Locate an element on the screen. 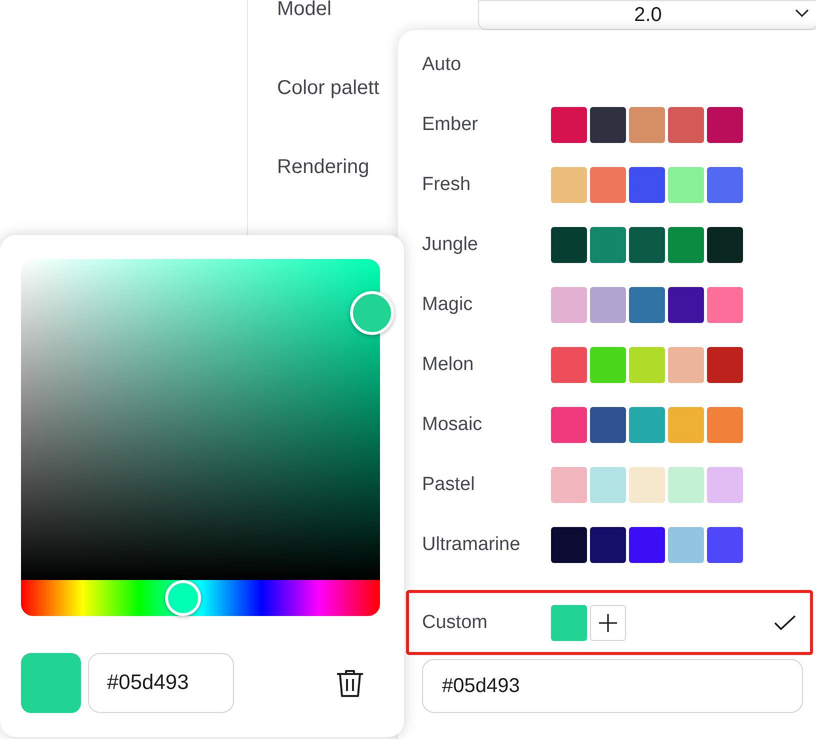  hue-slider is located at coordinates (200, 598).